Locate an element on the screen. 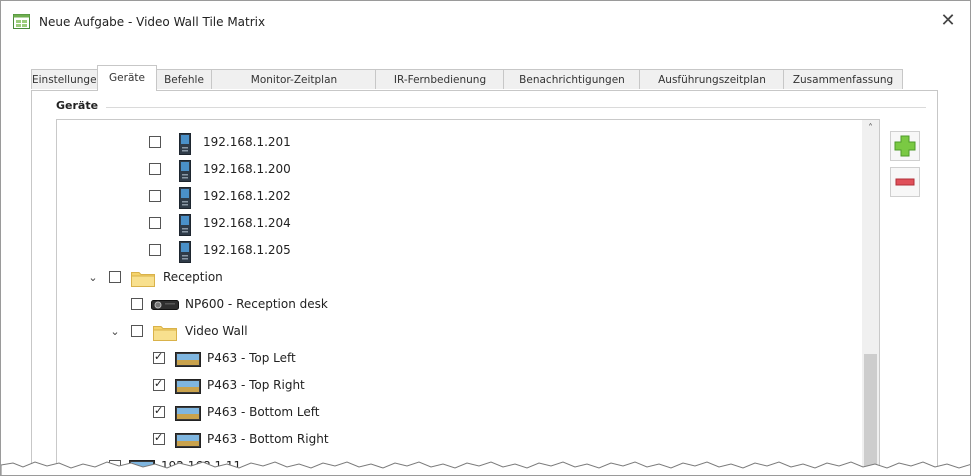 This screenshot has width=971, height=476. tree-item-label: P463 - Bottom Left is located at coordinates (263, 412).